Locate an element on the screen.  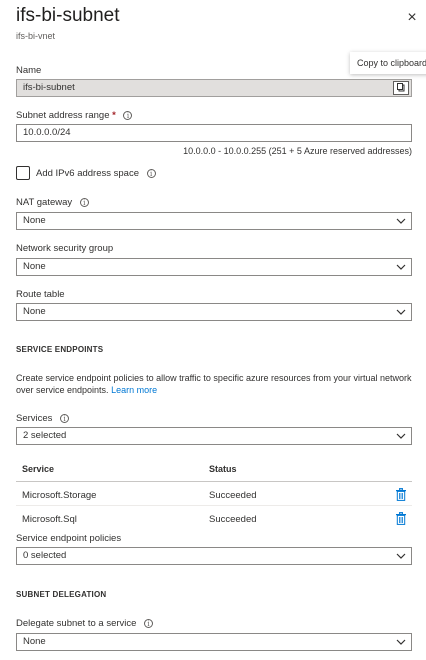
delegation-label: Delegate subnet to a service i is located at coordinates (85, 623).